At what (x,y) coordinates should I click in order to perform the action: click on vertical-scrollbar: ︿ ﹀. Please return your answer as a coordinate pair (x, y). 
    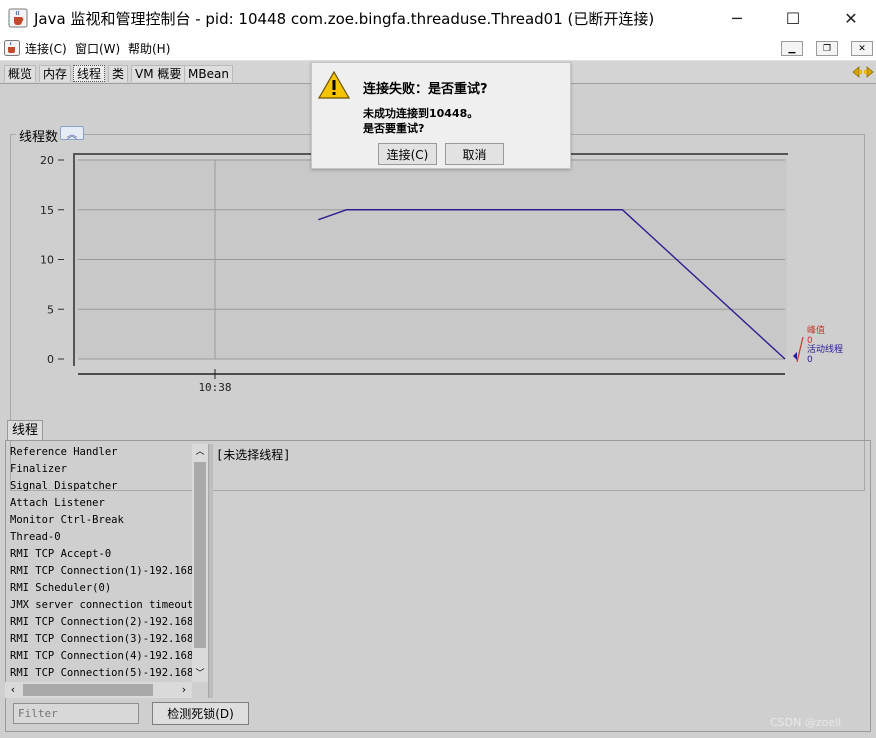
    Looking at the image, I should click on (200, 563).